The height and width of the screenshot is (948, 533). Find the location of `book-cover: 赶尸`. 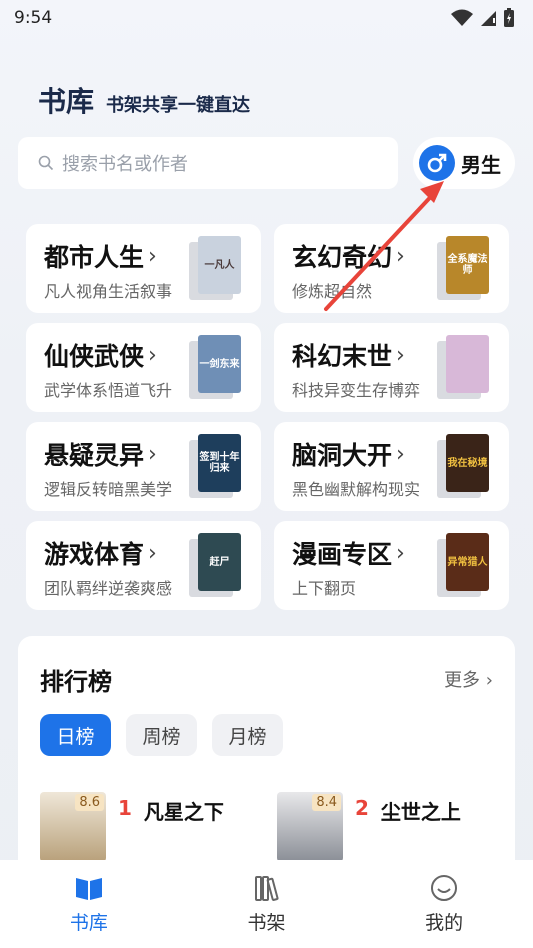

book-cover: 赶尸 is located at coordinates (215, 565).